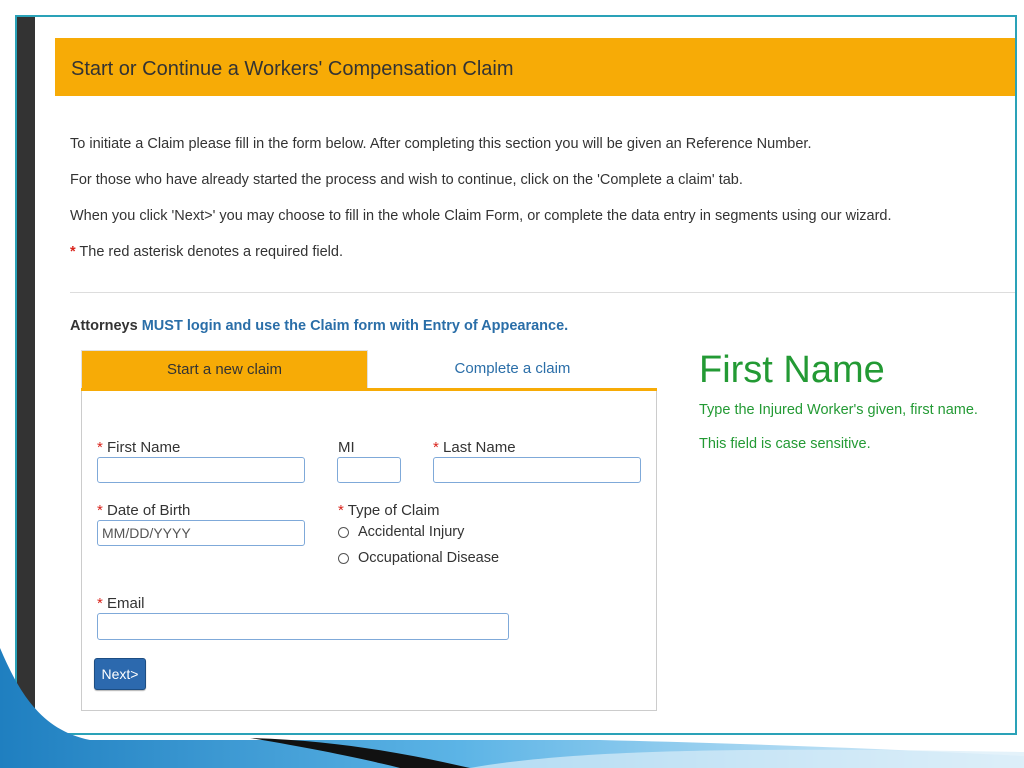  I want to click on email-label: * Email, so click(121, 603).